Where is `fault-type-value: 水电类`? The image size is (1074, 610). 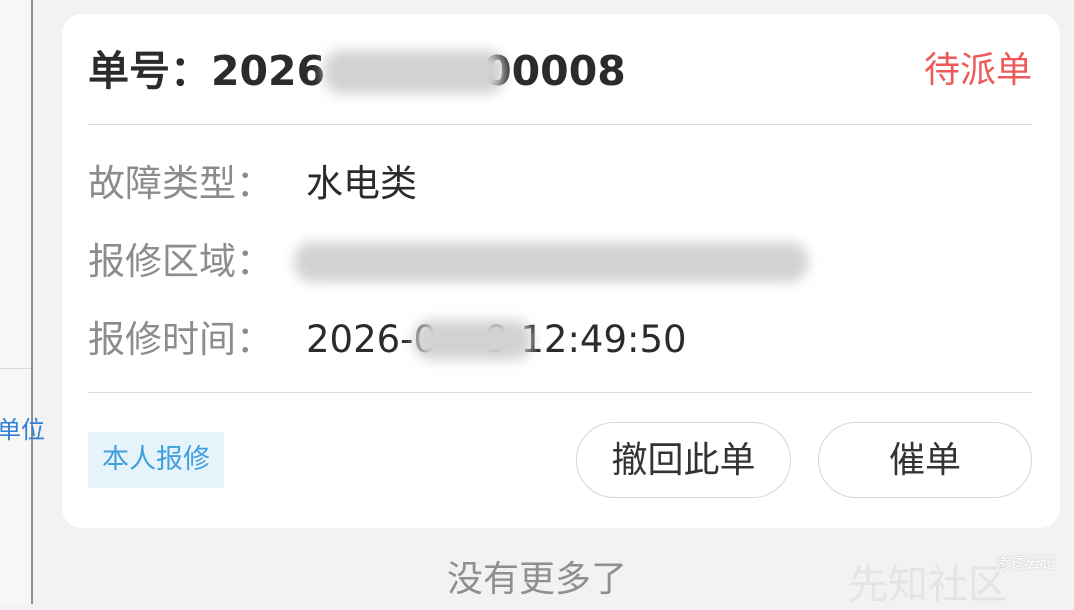 fault-type-value: 水电类 is located at coordinates (361, 183).